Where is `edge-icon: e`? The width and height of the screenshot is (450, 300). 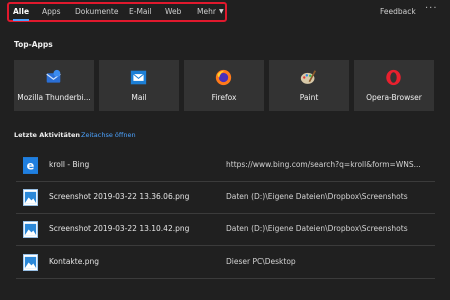 edge-icon: e is located at coordinates (30, 165).